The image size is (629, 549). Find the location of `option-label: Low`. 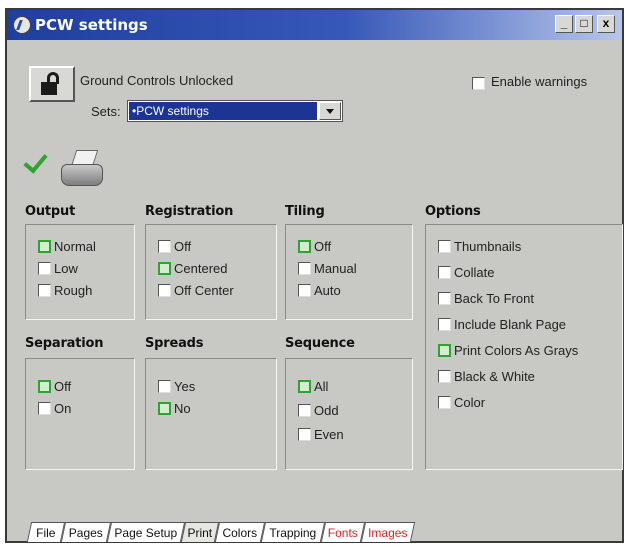

option-label: Low is located at coordinates (66, 268).